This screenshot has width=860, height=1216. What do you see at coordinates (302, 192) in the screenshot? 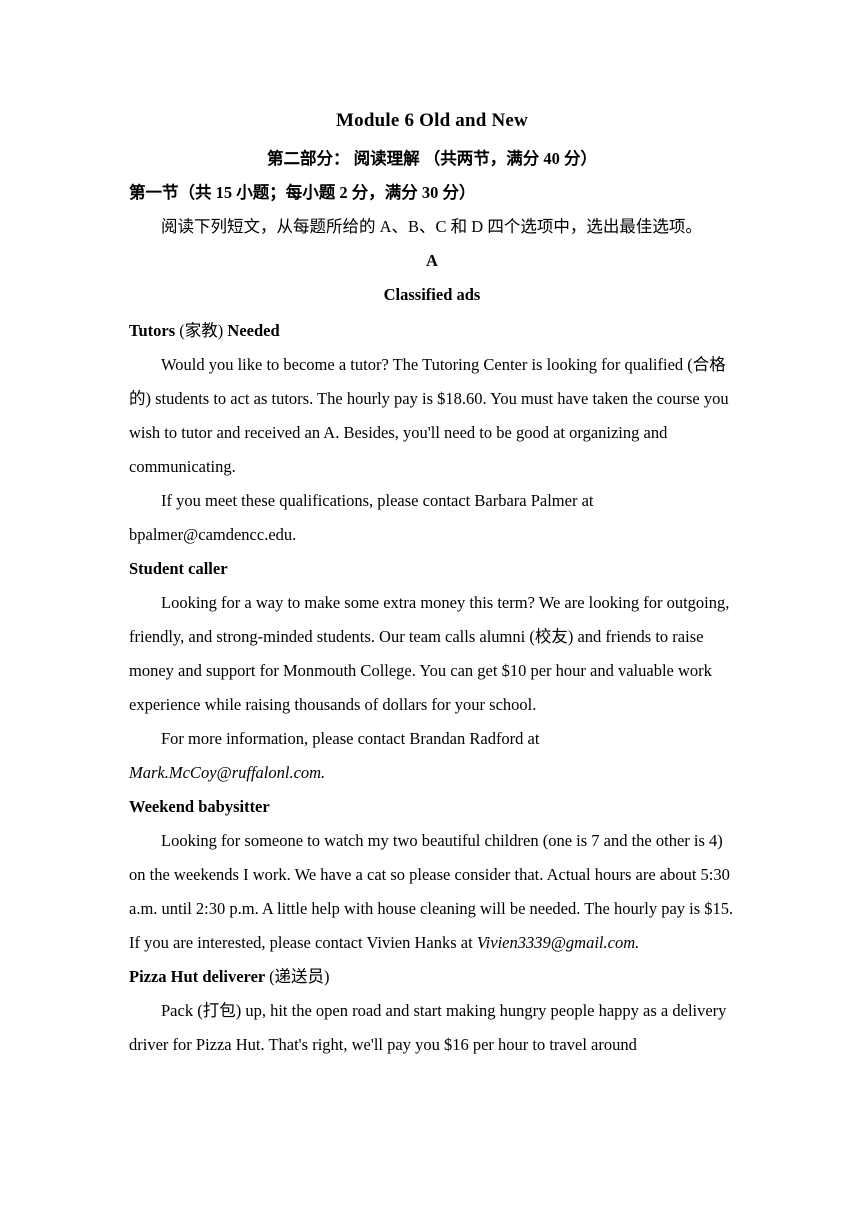
I see `section-heading: 第一节（共 15 小题；每小题 2 分，满分 30 分）` at bounding box center [302, 192].